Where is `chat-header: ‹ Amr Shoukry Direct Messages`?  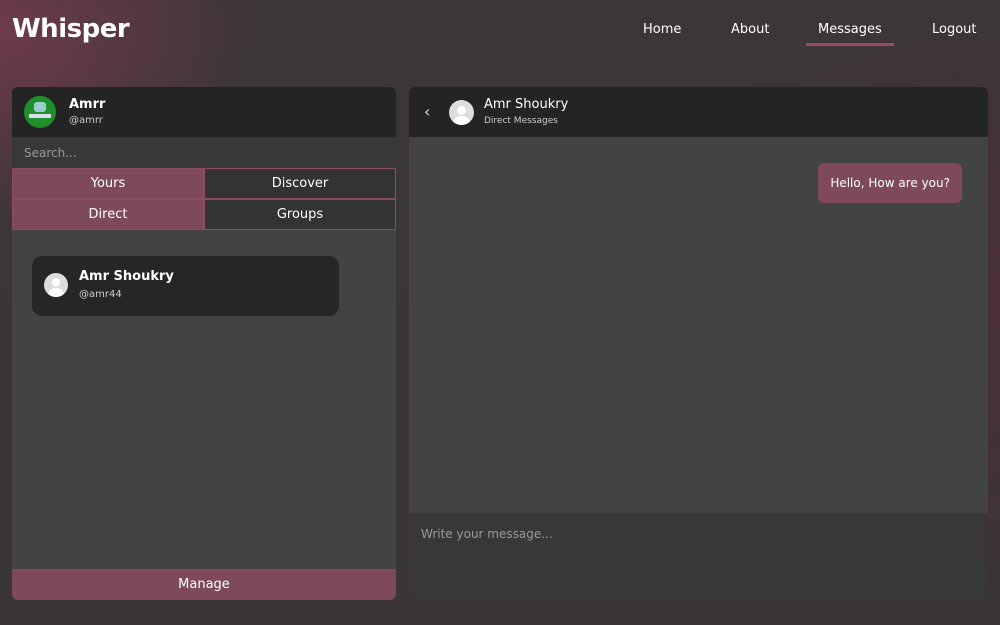
chat-header: ‹ Amr Shoukry Direct Messages is located at coordinates (698, 112).